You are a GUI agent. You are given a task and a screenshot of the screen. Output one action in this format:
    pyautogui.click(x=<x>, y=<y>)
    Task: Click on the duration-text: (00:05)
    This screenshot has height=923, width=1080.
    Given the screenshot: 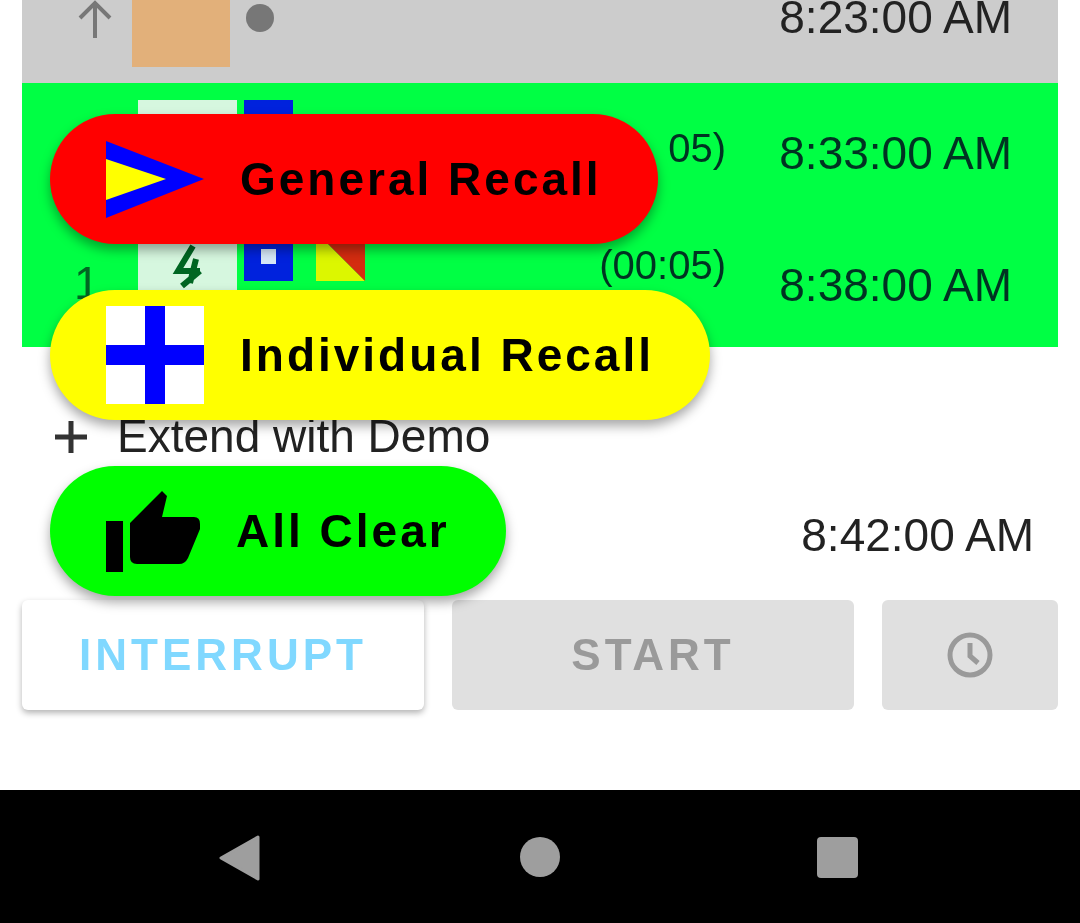 What is the action you would take?
    pyautogui.click(x=662, y=265)
    